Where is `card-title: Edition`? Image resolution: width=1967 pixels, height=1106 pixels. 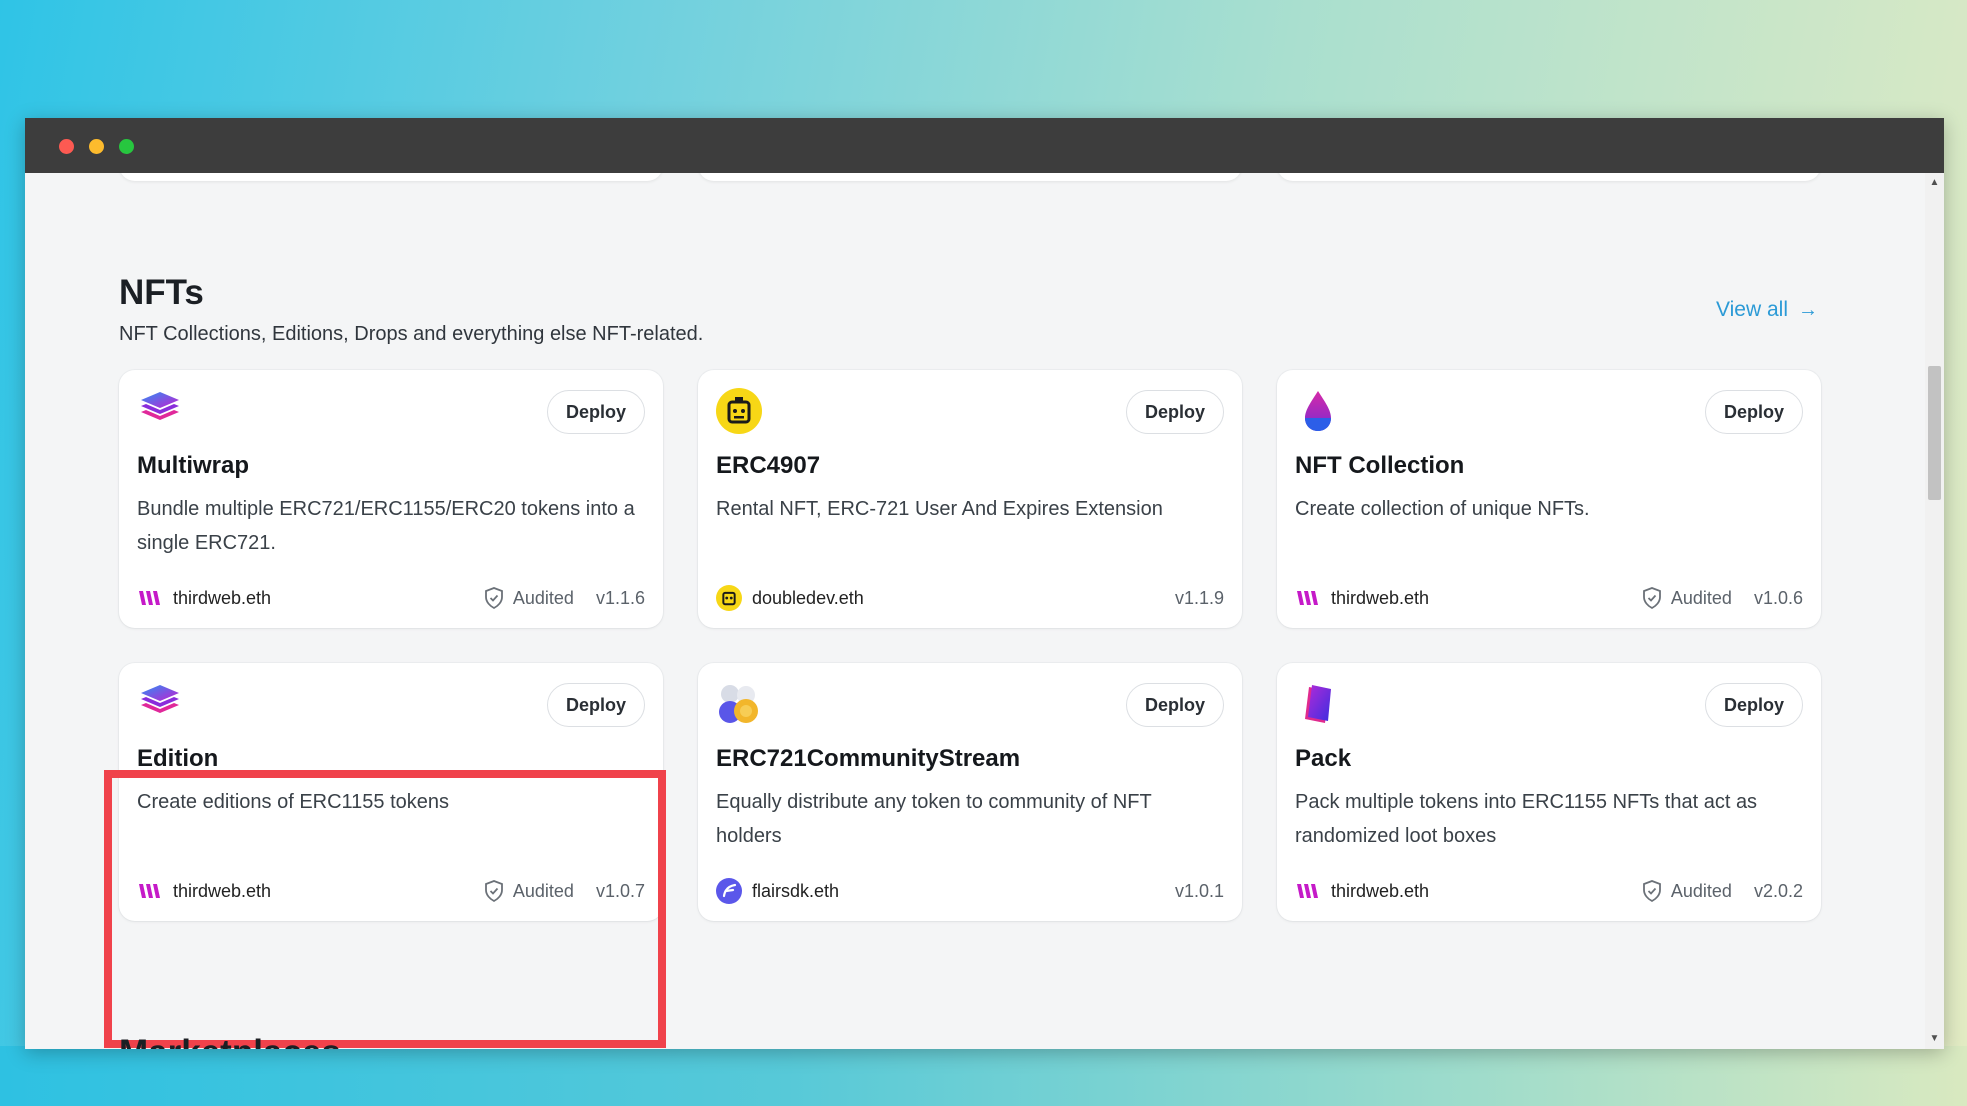
card-title: Edition is located at coordinates (178, 758).